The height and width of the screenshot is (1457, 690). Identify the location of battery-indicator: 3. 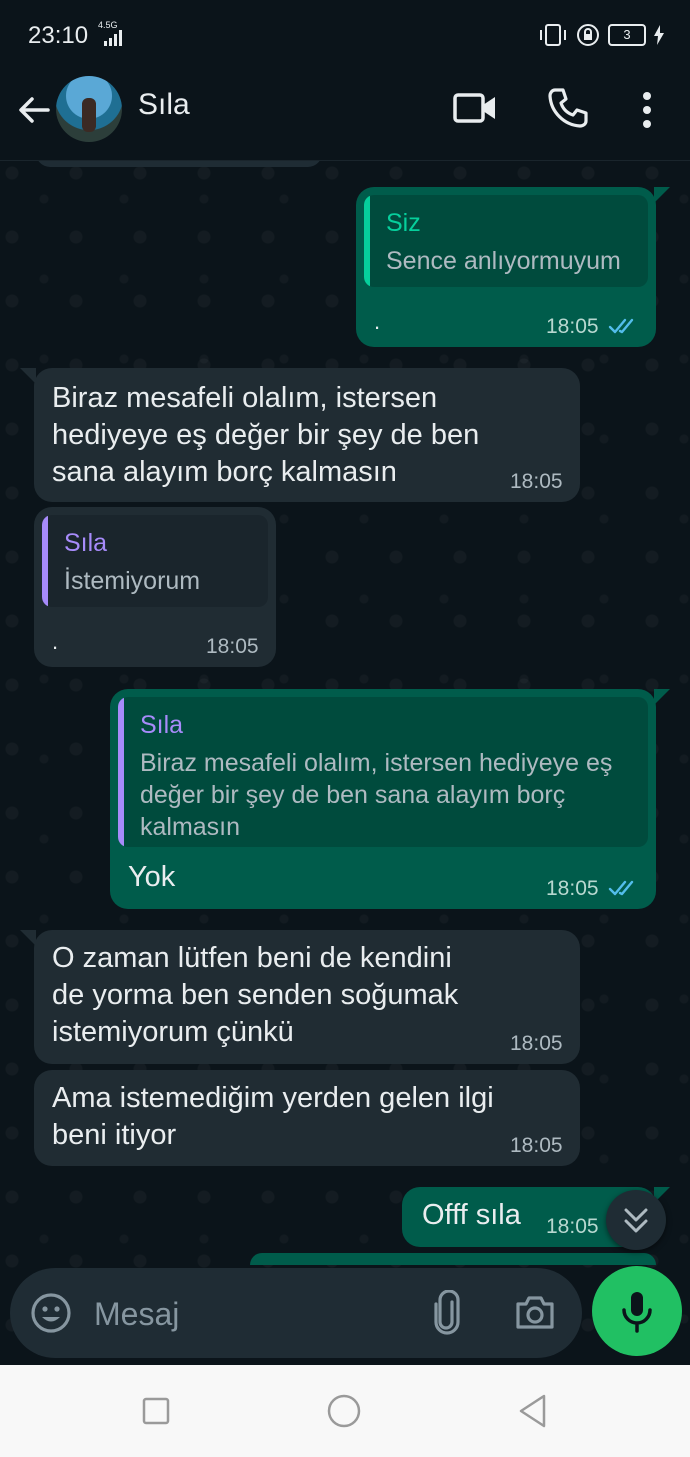
(627, 35).